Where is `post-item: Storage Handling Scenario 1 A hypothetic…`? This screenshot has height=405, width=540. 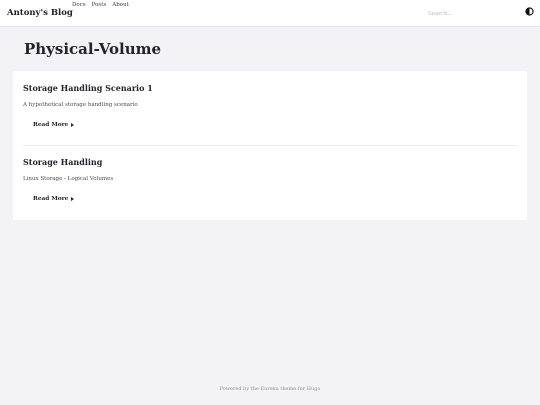 post-item: Storage Handling Scenario 1 A hypothetic… is located at coordinates (270, 106).